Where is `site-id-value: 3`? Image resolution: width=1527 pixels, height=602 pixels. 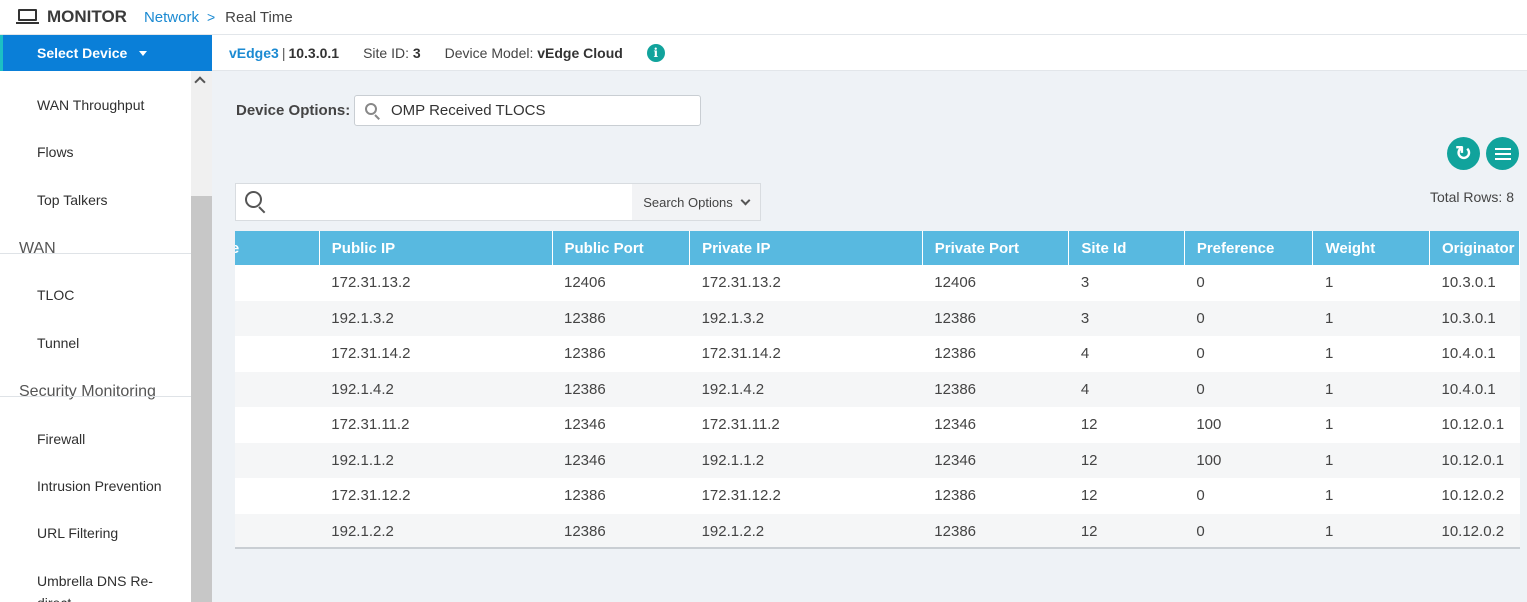
site-id-value: 3 is located at coordinates (416, 52).